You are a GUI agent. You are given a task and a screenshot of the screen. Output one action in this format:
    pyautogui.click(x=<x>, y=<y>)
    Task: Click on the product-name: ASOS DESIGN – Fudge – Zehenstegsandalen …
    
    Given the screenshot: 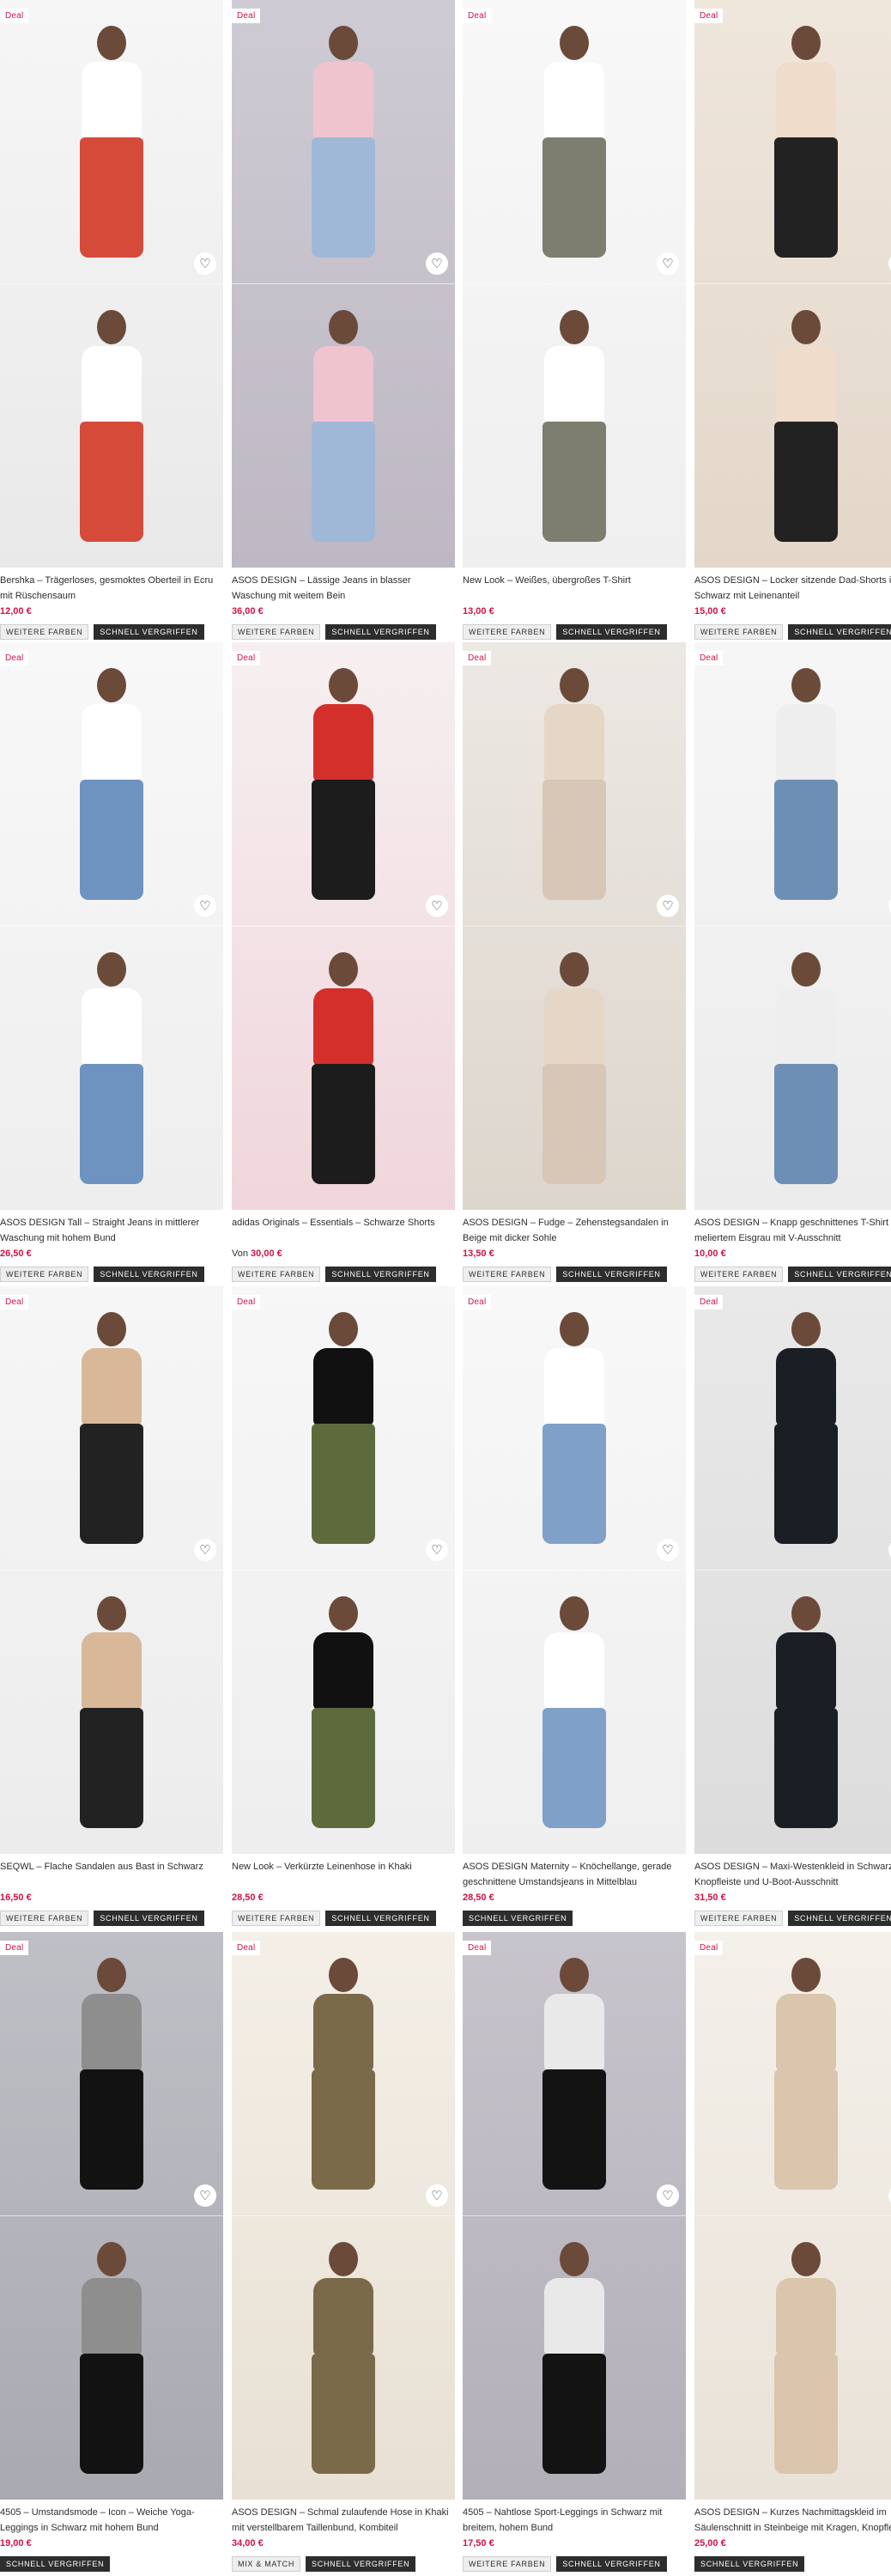 What is the action you would take?
    pyautogui.click(x=574, y=1230)
    